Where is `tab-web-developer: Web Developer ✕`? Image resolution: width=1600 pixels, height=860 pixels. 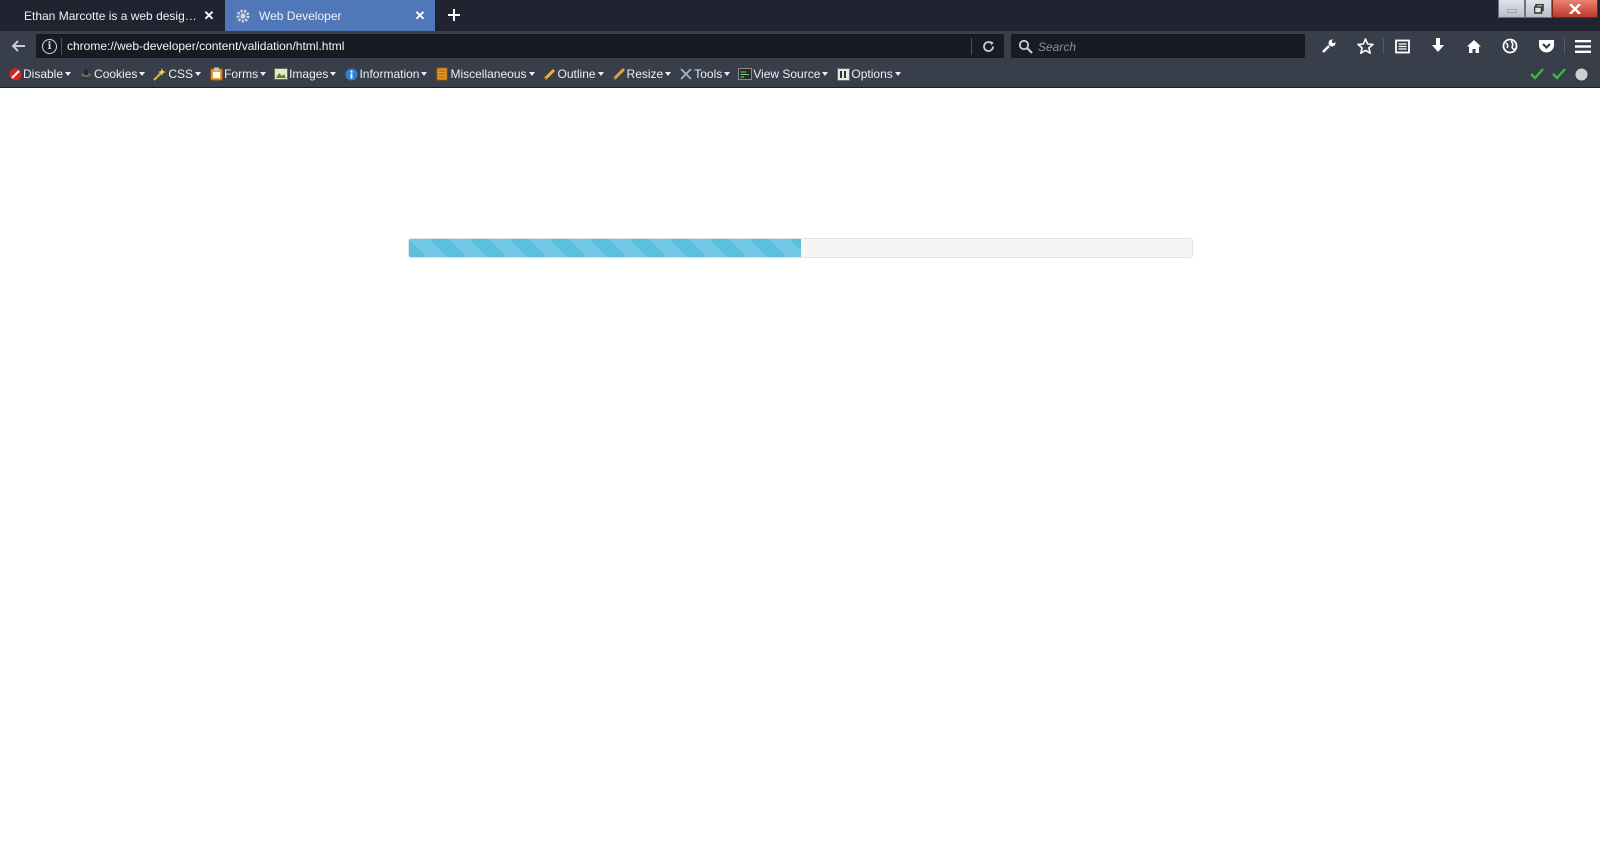 tab-web-developer: Web Developer ✕ is located at coordinates (330, 15).